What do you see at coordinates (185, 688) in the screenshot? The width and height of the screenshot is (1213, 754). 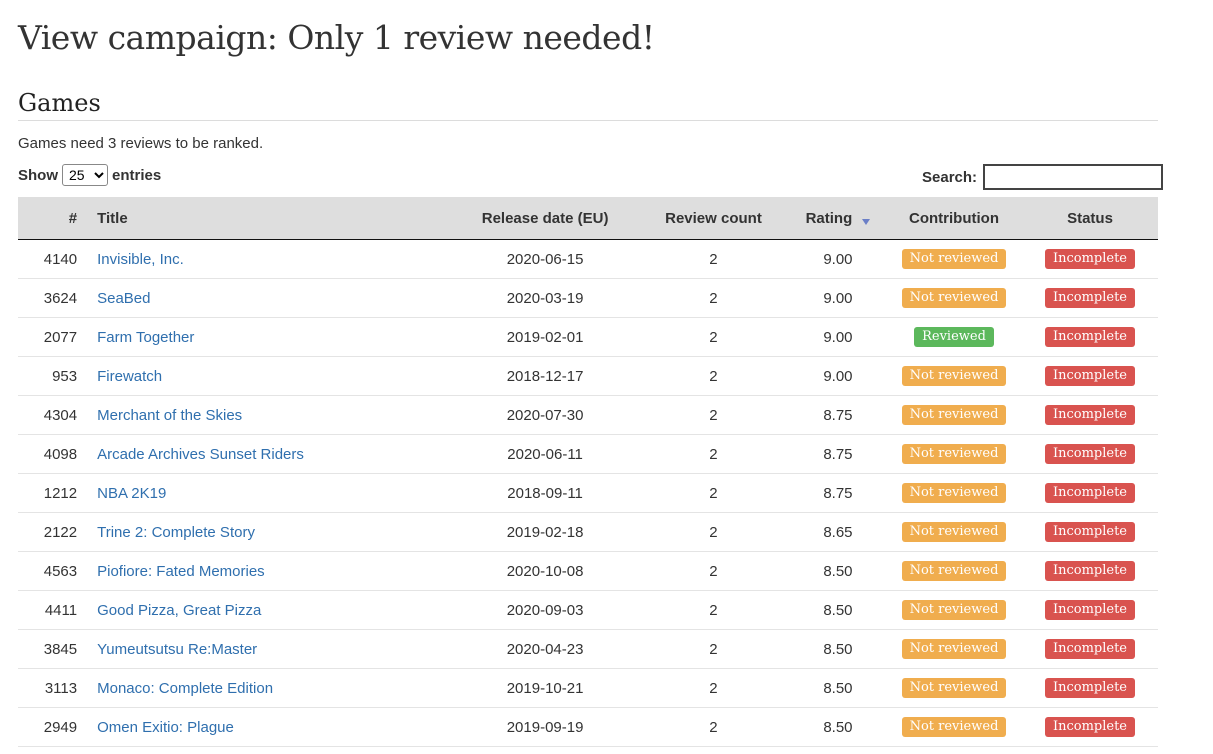 I see `game-title-link: Monaco: Complete Edition` at bounding box center [185, 688].